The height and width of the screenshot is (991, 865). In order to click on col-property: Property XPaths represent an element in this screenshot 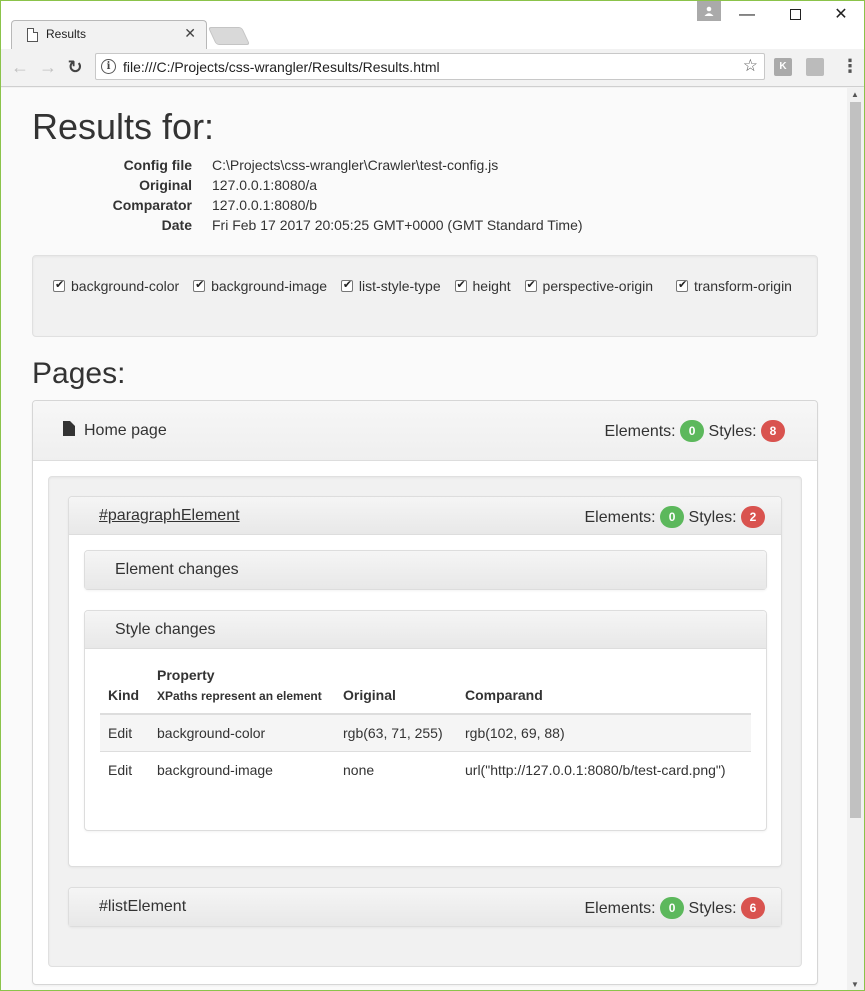, I will do `click(242, 691)`.